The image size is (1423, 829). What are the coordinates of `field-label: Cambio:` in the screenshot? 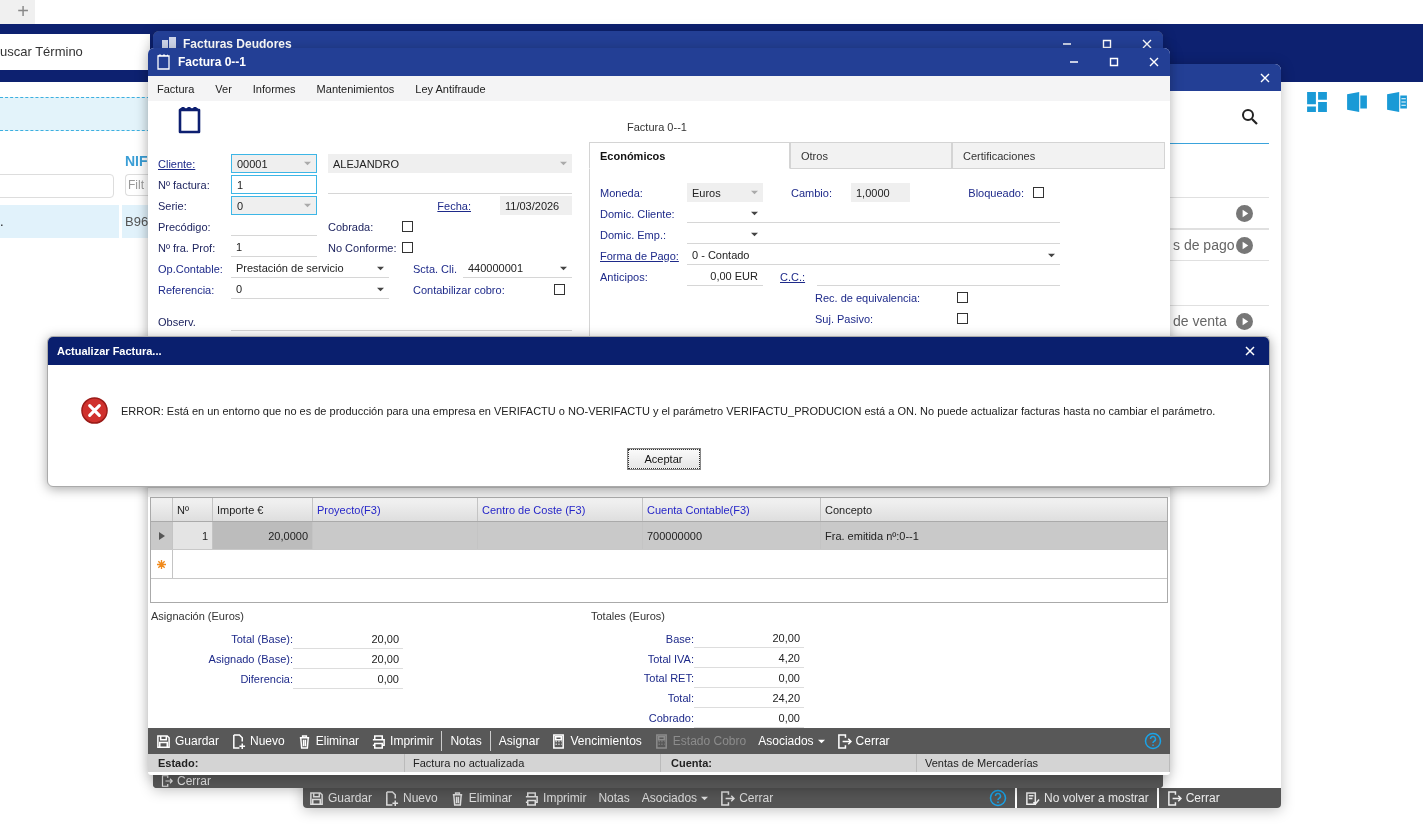 It's located at (812, 192).